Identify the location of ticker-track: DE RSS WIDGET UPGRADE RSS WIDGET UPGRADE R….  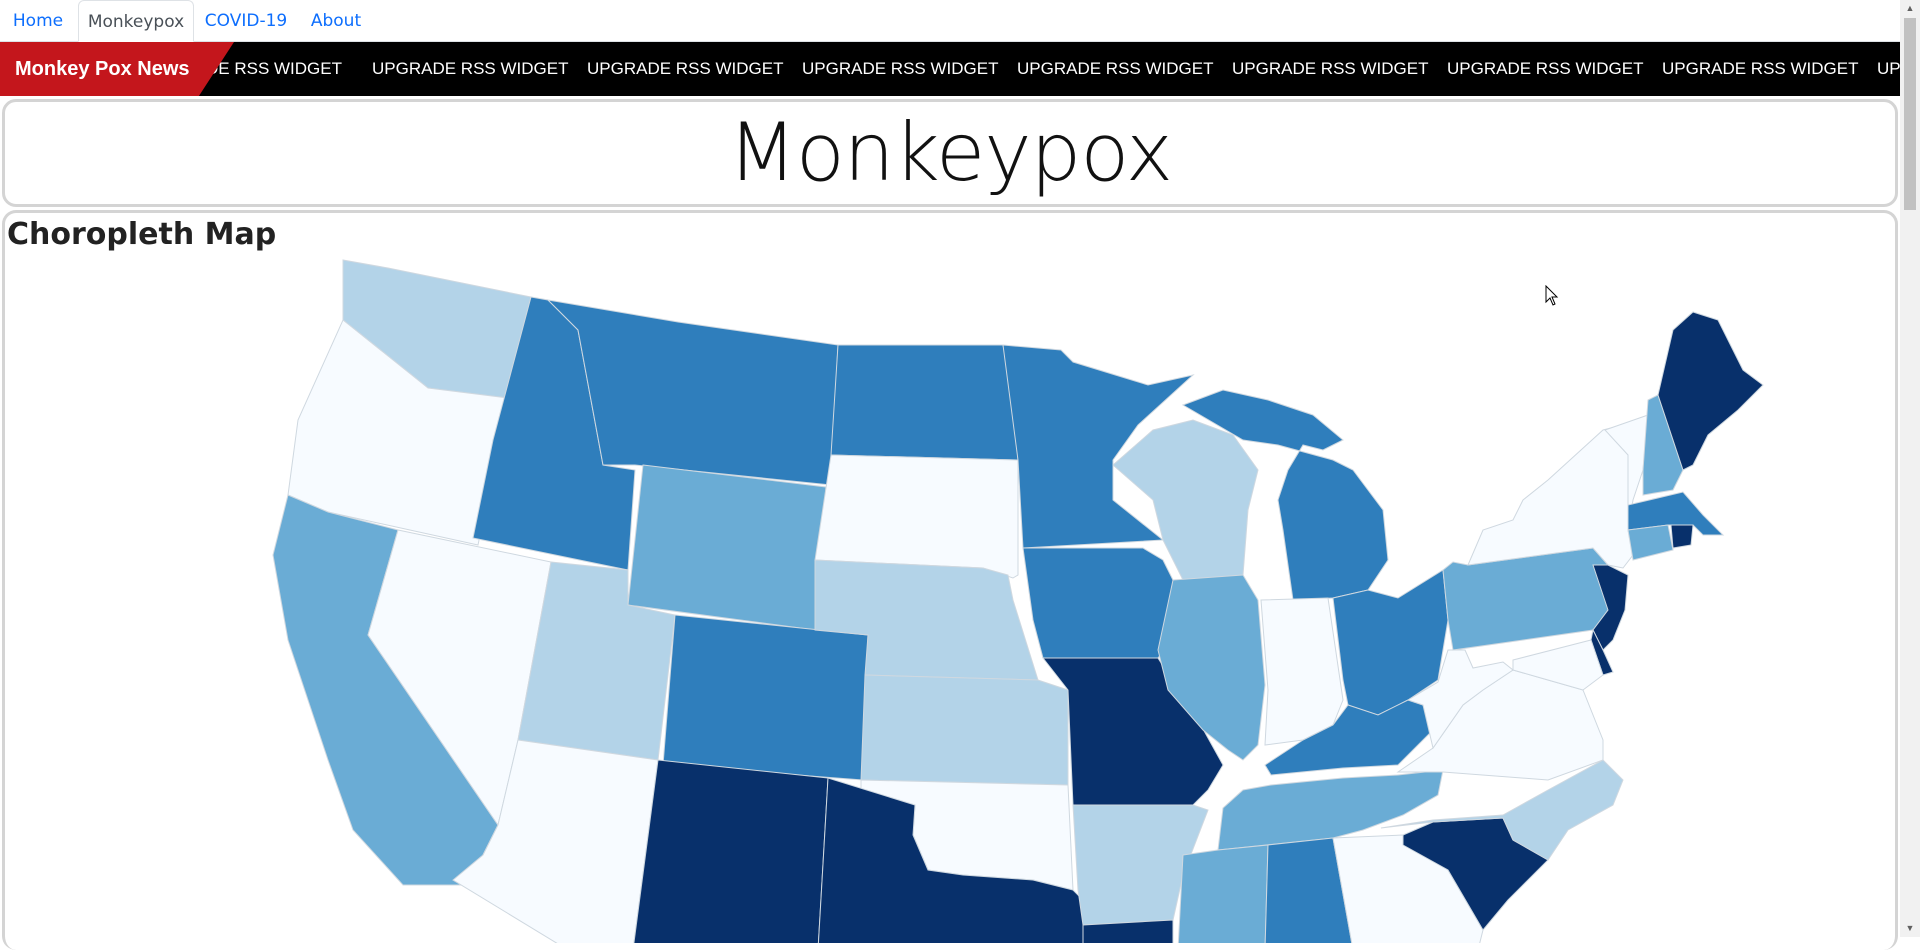
(1053, 69).